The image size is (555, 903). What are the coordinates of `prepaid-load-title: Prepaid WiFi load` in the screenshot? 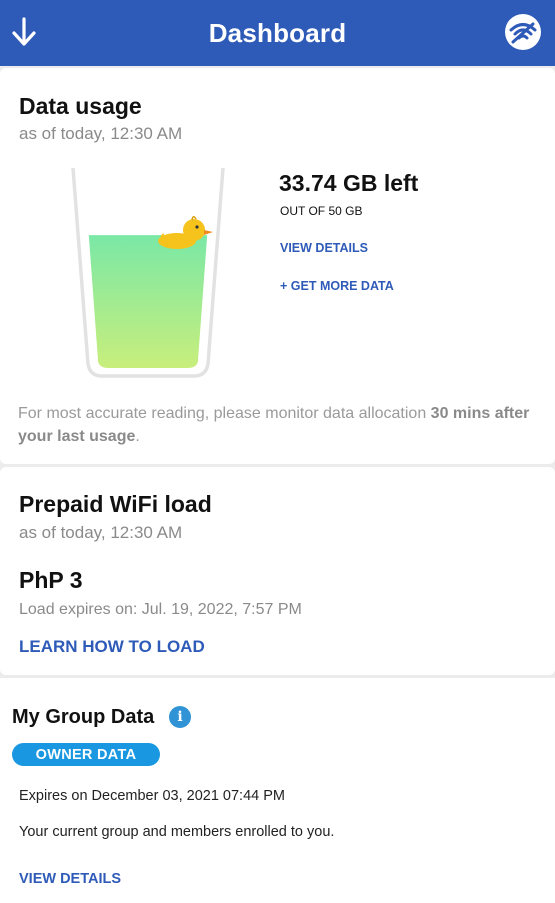 It's located at (115, 504).